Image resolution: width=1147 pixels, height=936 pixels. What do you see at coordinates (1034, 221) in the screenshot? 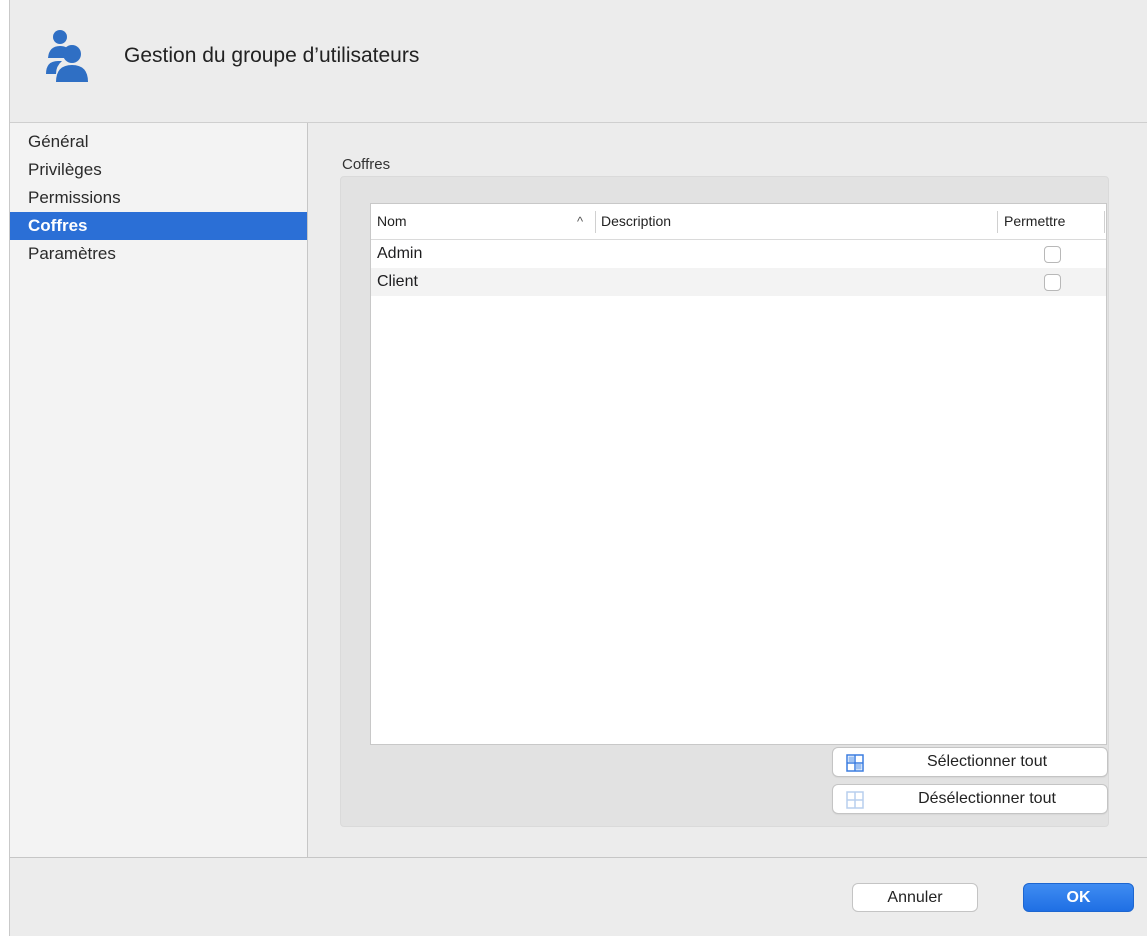
I see `column-header-permettre: Permettre` at bounding box center [1034, 221].